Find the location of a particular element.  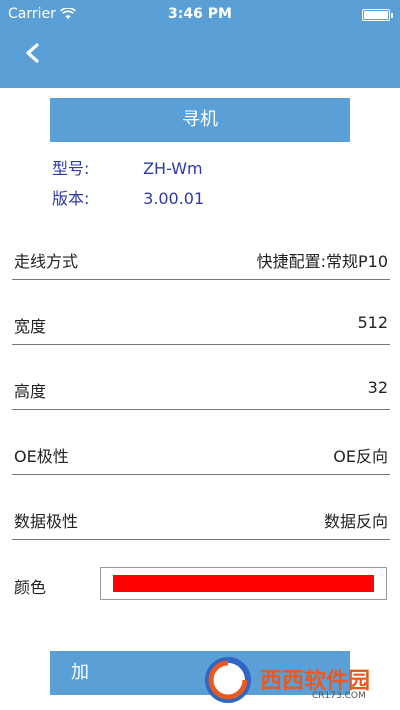

setting-label: 数据极性 is located at coordinates (46, 521).